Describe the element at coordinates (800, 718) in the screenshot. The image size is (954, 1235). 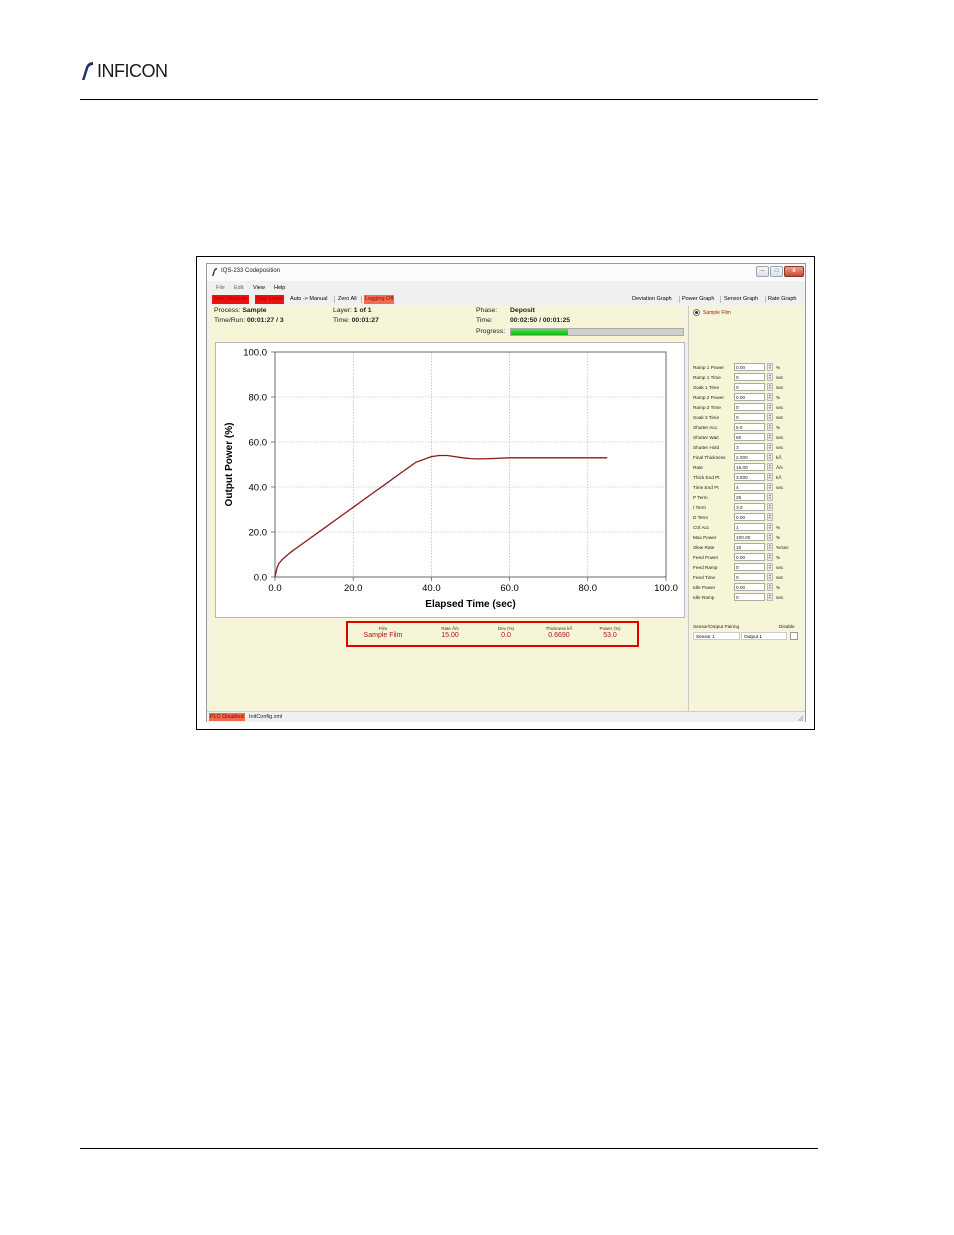
I see `resize-grip-icon` at that location.